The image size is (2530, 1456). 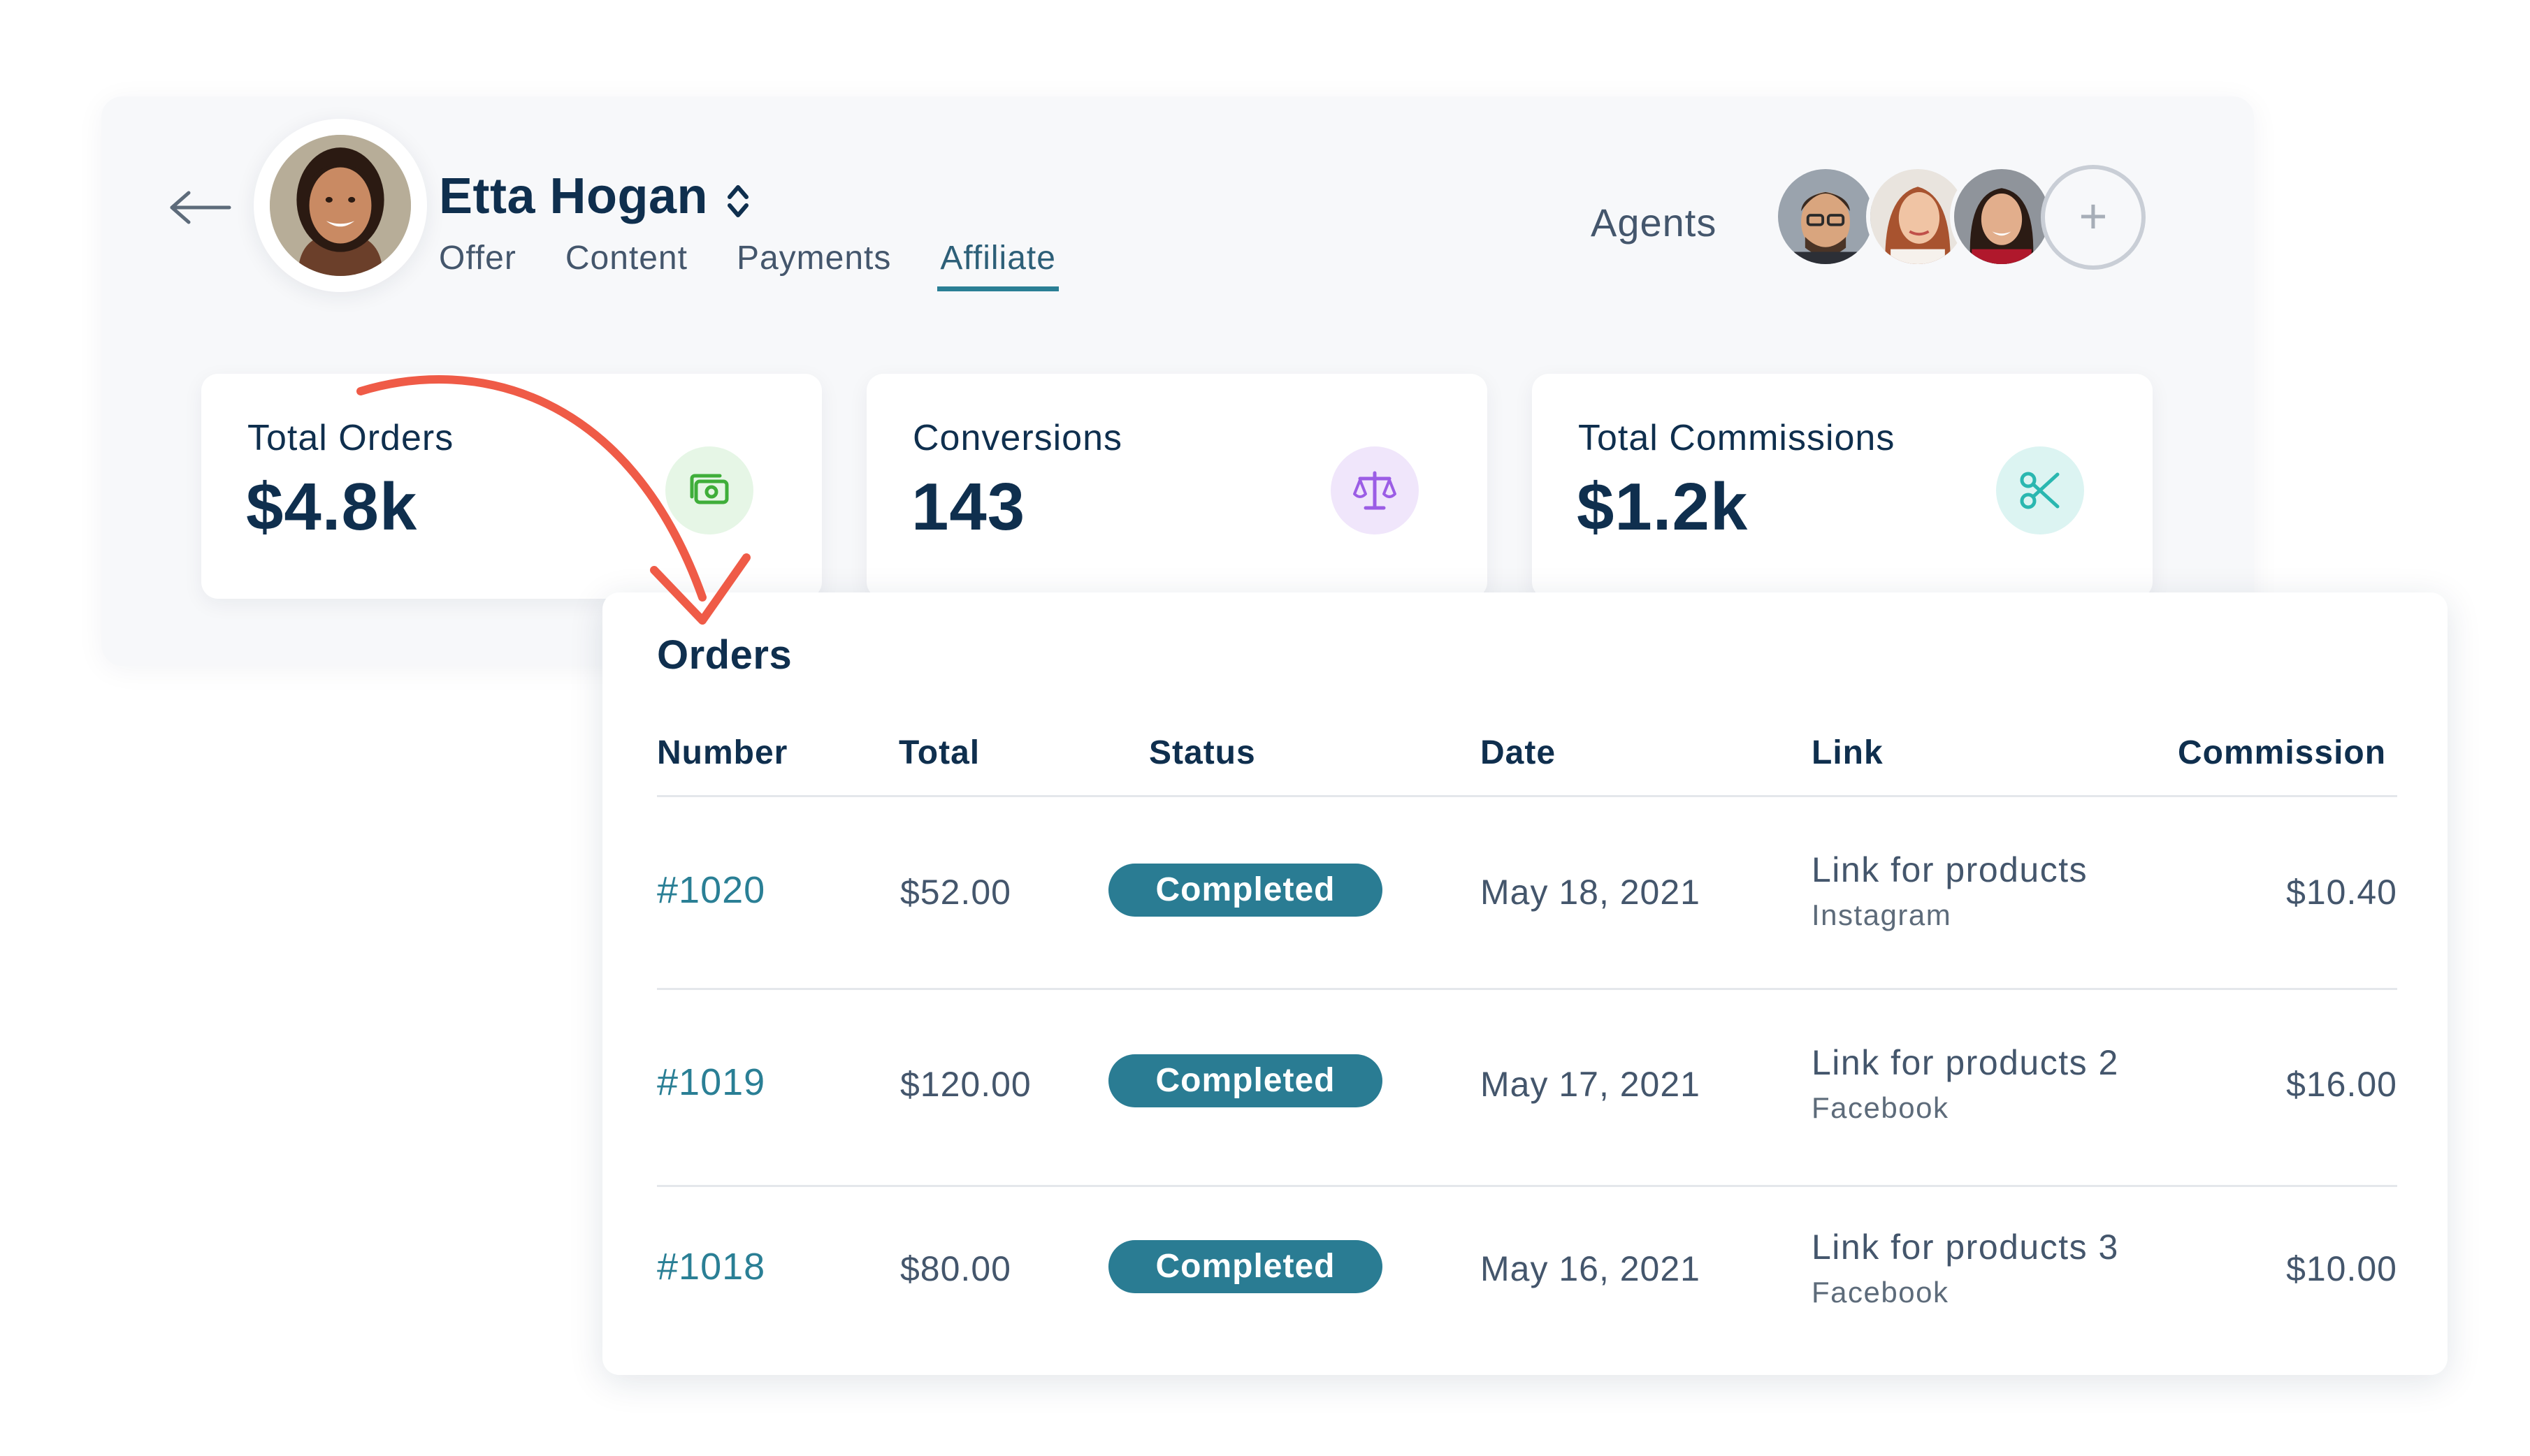 What do you see at coordinates (2341, 1268) in the screenshot?
I see `order-commission: $10.00` at bounding box center [2341, 1268].